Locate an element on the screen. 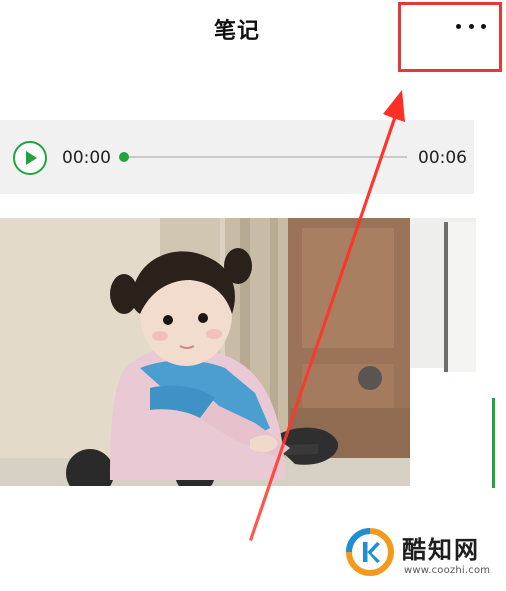 This screenshot has width=506, height=591. total-time: 00:06 is located at coordinates (442, 158).